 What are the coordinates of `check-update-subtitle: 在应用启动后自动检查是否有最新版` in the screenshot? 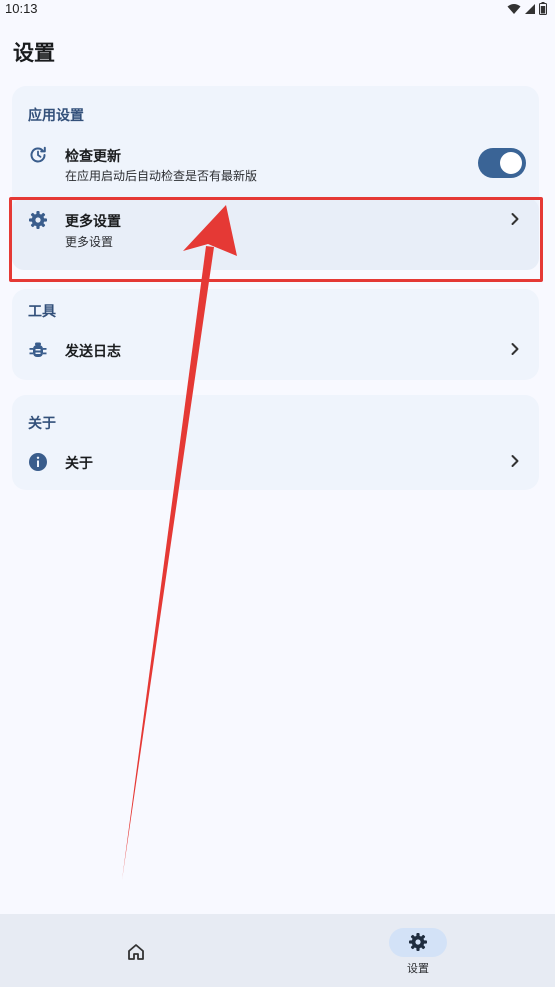 It's located at (161, 176).